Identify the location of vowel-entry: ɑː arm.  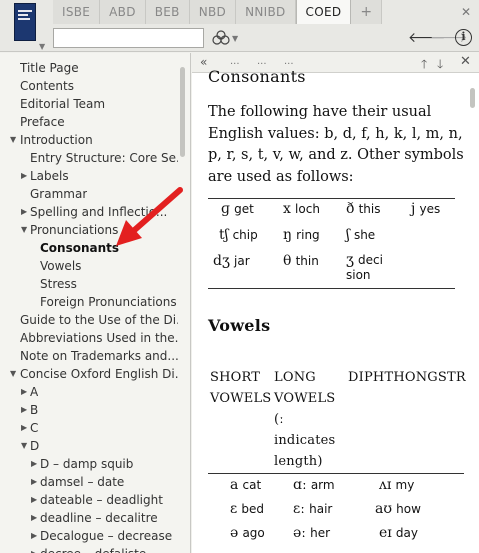
(314, 485).